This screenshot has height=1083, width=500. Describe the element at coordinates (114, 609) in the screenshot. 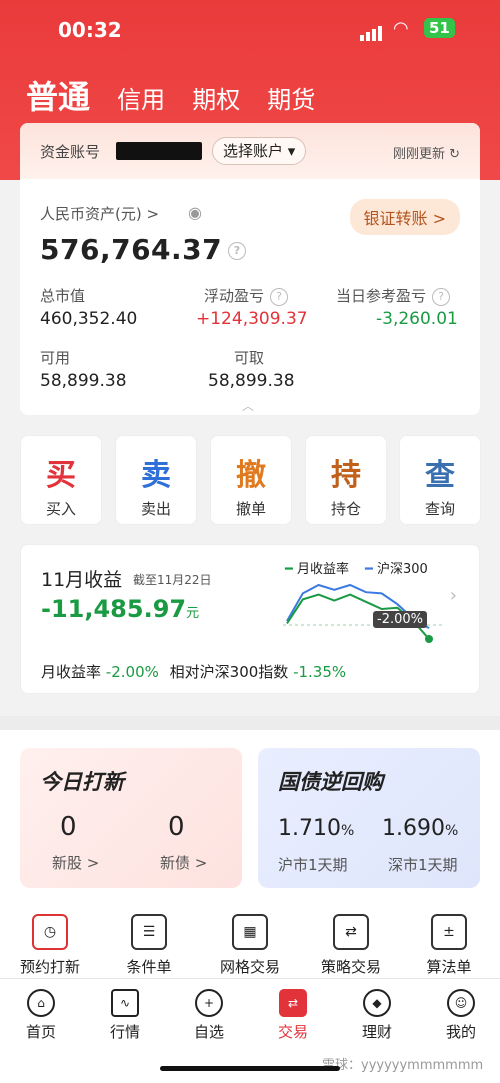

I see `profit-amount-value: -11,485.97` at that location.